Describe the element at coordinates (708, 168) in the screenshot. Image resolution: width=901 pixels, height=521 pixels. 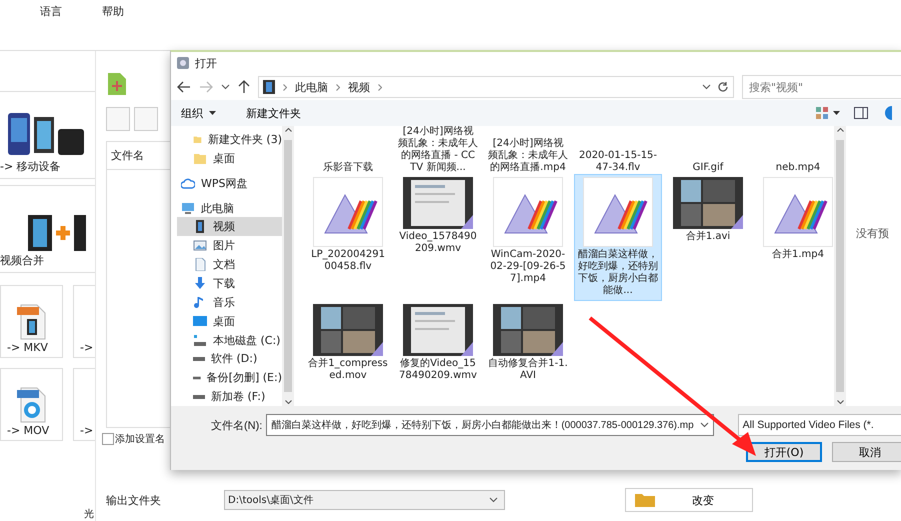
I see `file-name: GIF.gif` at that location.